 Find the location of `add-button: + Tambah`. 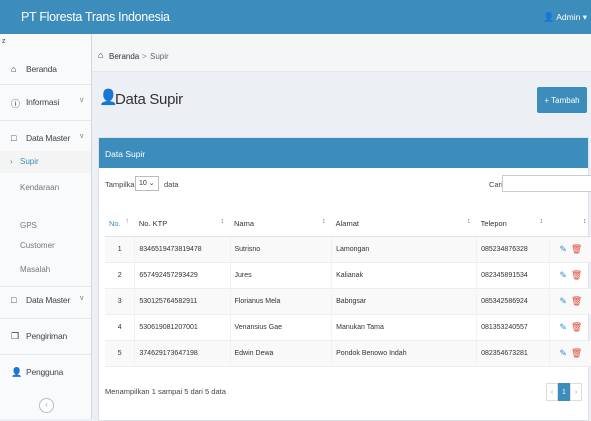

add-button: + Tambah is located at coordinates (562, 100).